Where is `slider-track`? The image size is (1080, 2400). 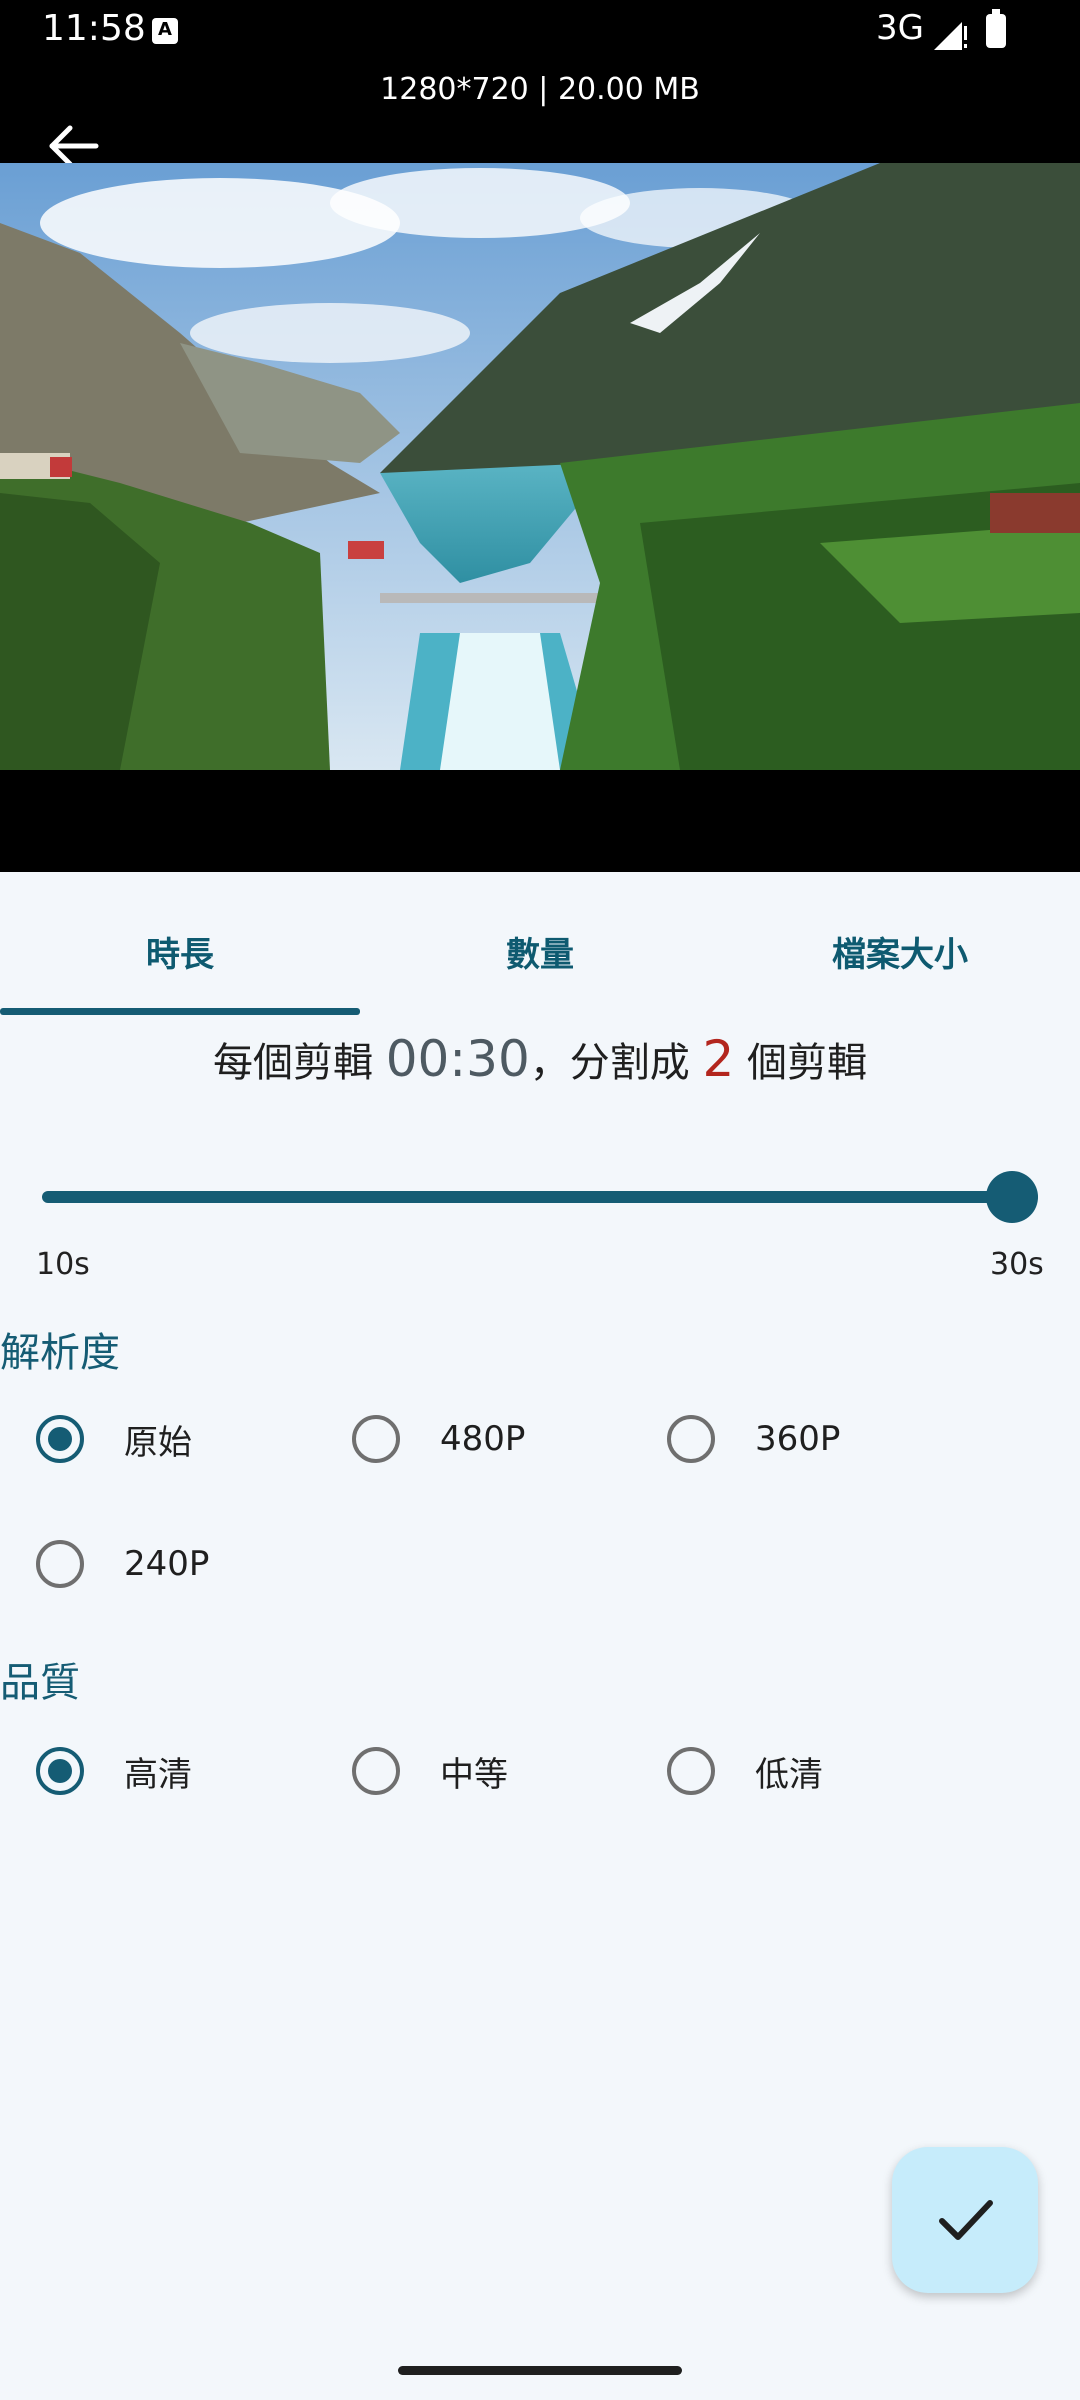 slider-track is located at coordinates (540, 1197).